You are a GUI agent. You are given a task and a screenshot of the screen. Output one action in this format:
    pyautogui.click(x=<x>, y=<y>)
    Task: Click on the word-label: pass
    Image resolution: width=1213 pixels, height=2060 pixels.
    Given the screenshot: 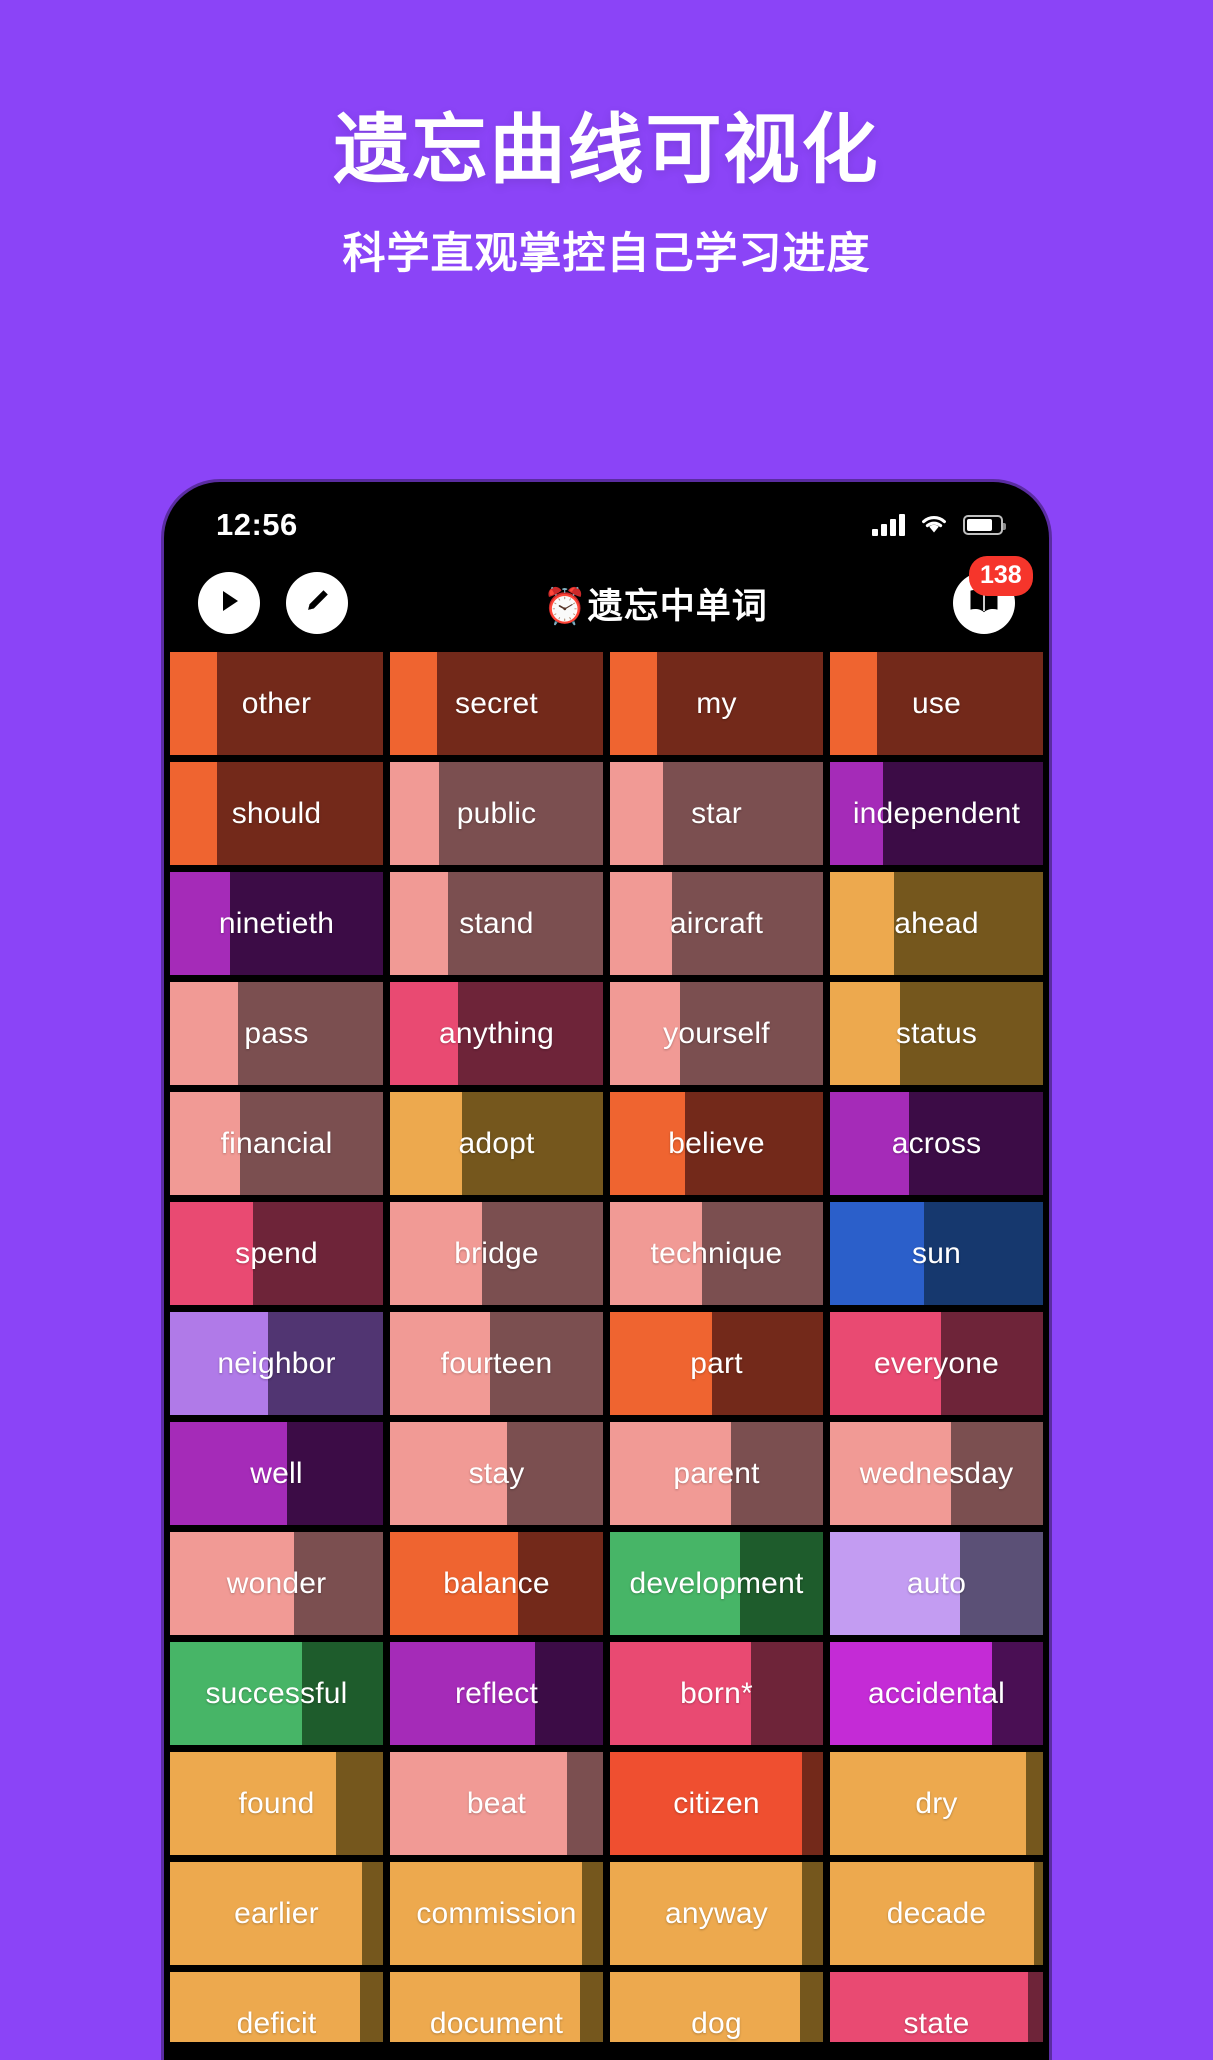 What is the action you would take?
    pyautogui.click(x=276, y=1033)
    